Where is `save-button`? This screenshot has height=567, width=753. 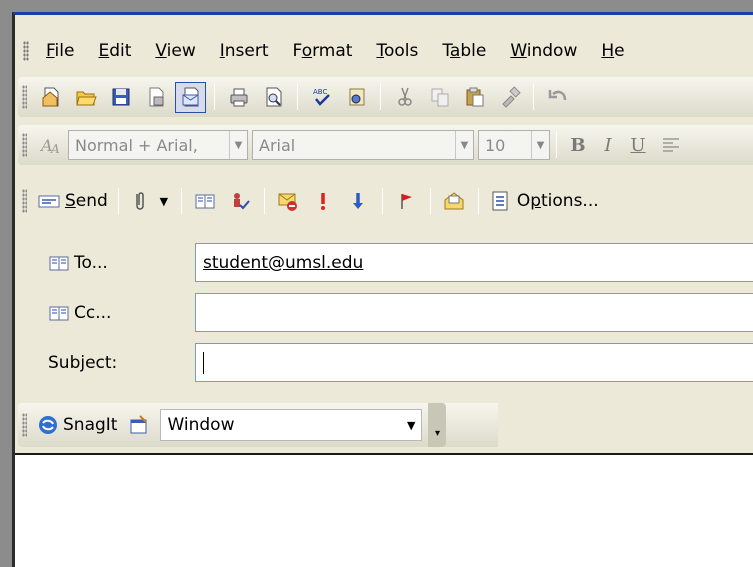 save-button is located at coordinates (120, 97).